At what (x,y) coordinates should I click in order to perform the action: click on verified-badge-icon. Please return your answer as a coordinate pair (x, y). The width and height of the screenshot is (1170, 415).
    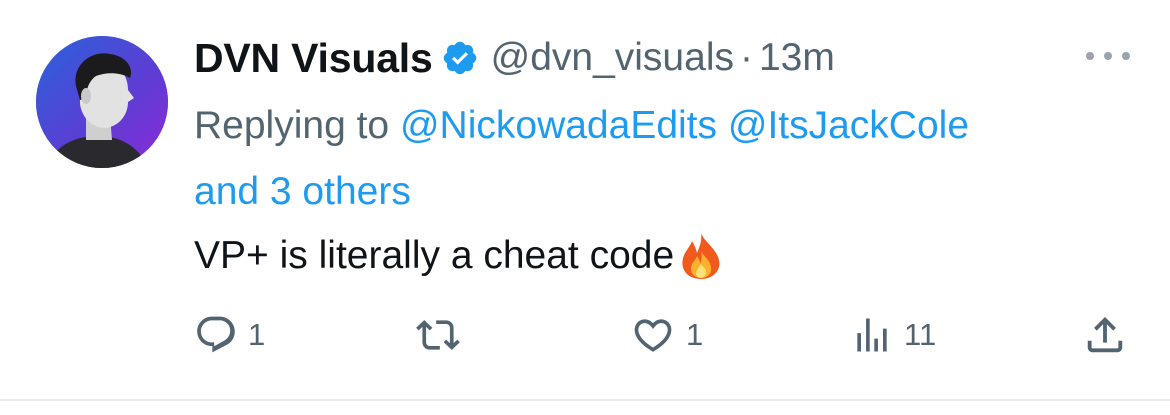
    Looking at the image, I should click on (460, 58).